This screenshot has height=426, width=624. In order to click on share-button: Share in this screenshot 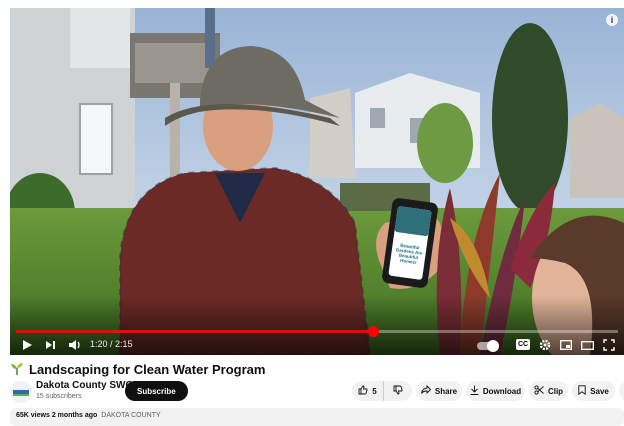, I will do `click(439, 391)`.